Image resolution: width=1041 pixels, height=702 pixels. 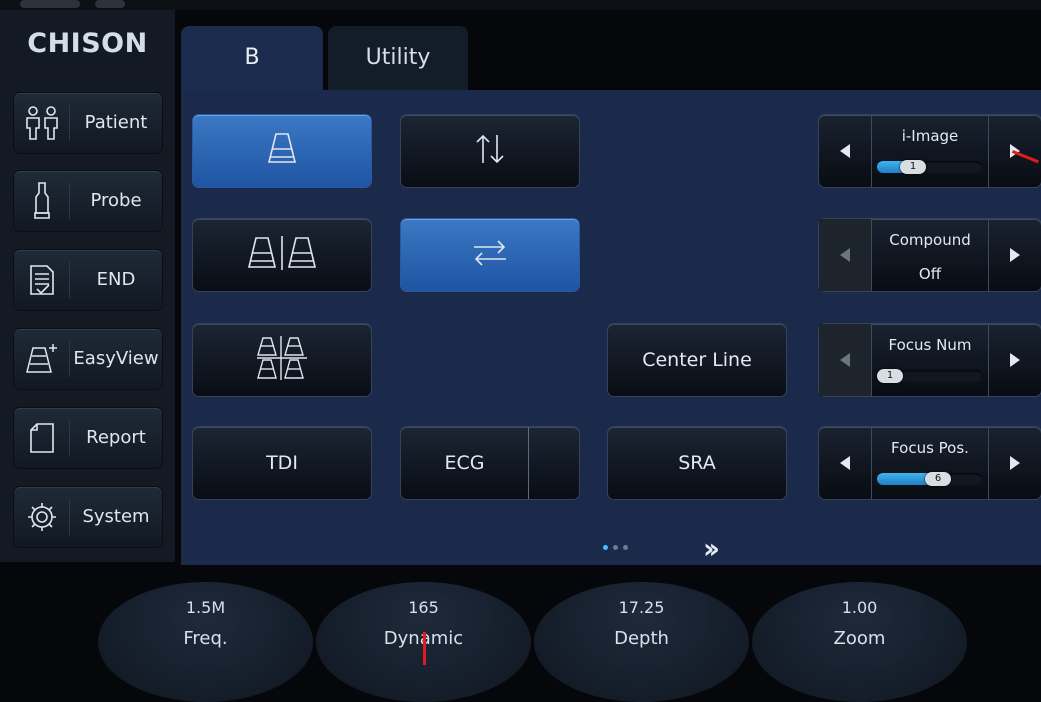 What do you see at coordinates (423, 607) in the screenshot?
I see `dynamic-value: 165` at bounding box center [423, 607].